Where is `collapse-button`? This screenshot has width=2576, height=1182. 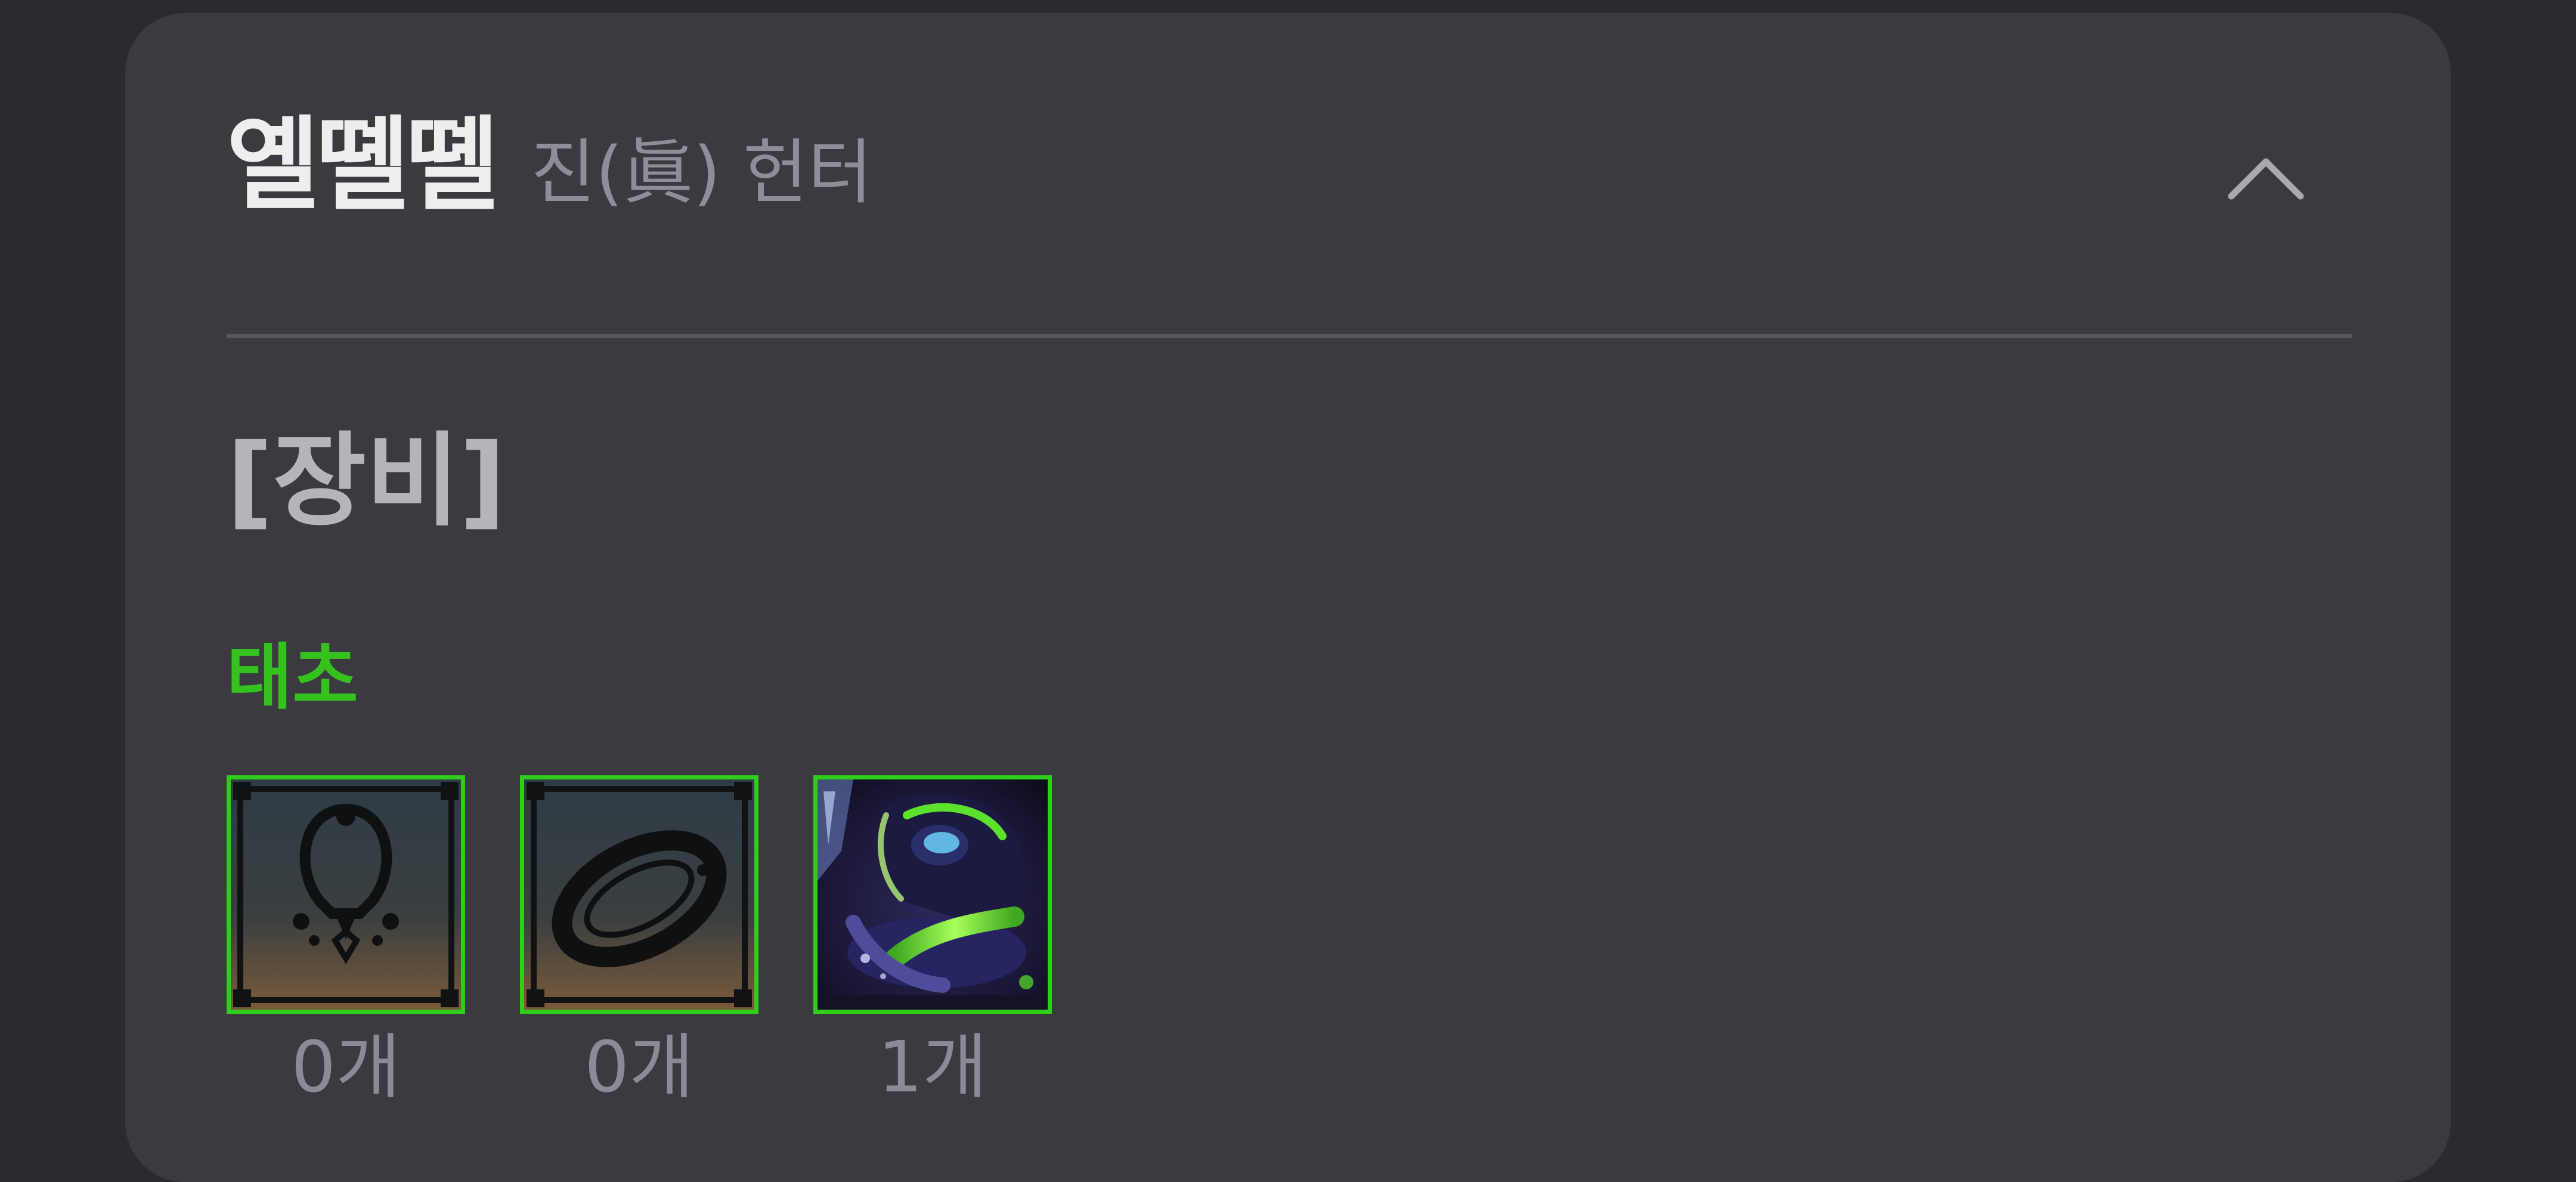
collapse-button is located at coordinates (2266, 177).